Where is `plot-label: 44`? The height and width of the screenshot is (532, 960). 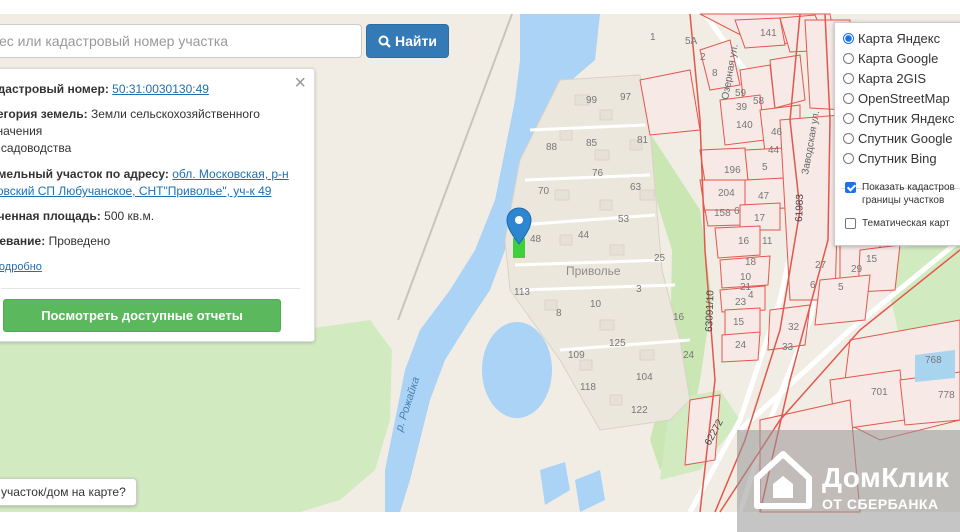 plot-label: 44 is located at coordinates (584, 235).